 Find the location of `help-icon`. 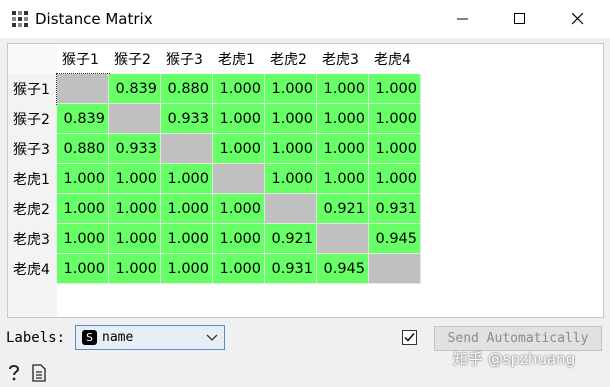

help-icon is located at coordinates (14, 373).